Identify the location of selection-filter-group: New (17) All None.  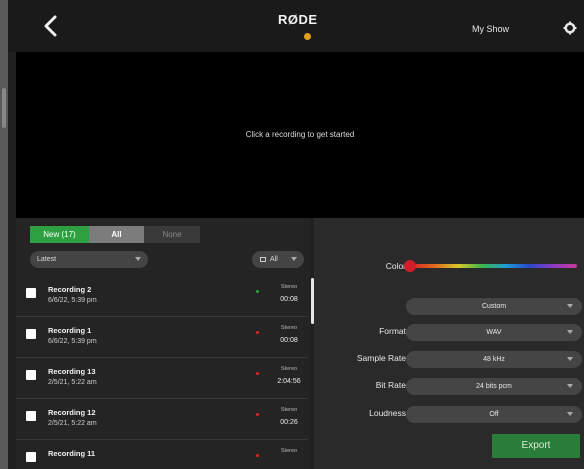
(115, 234).